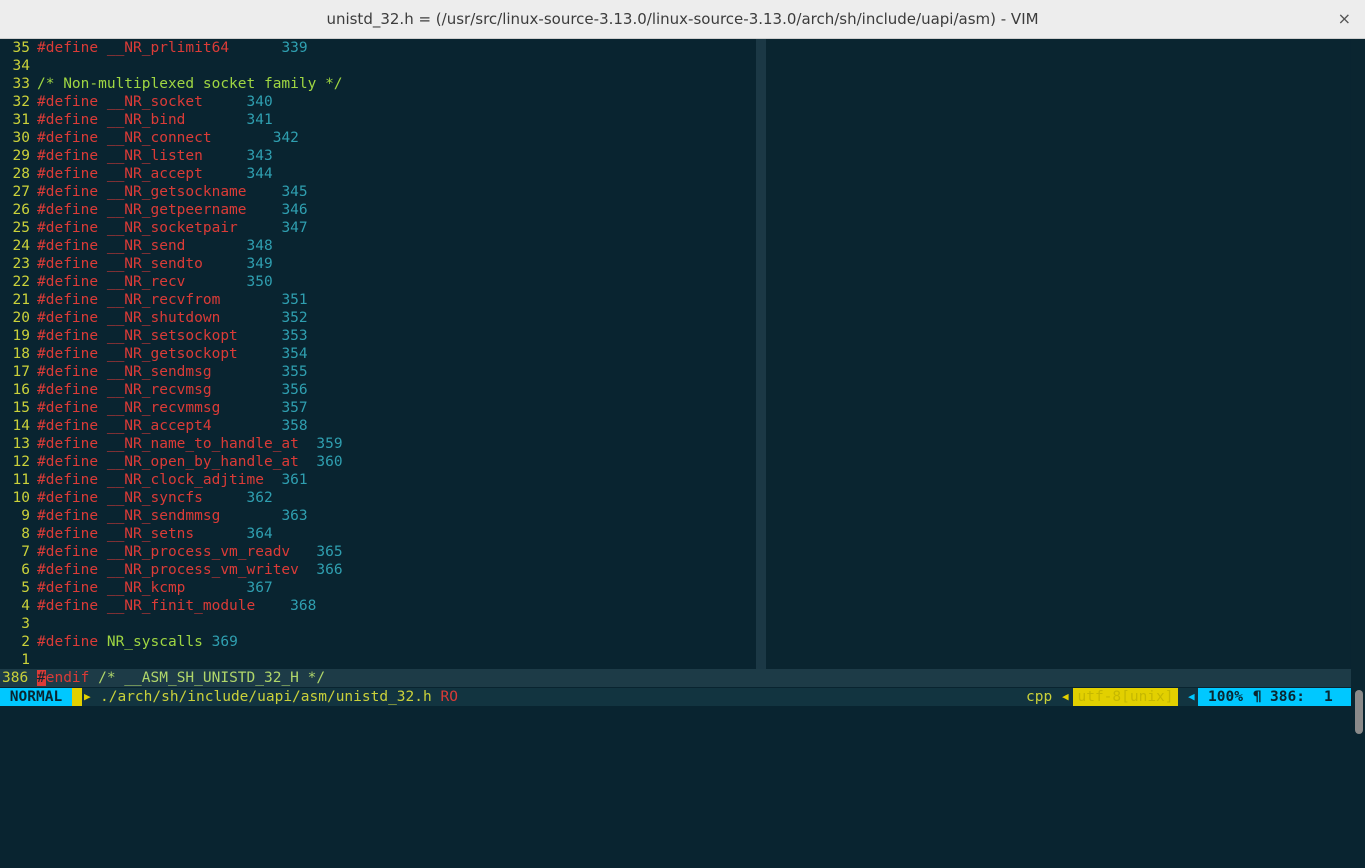  What do you see at coordinates (21, 210) in the screenshot?
I see `line-number: 26` at bounding box center [21, 210].